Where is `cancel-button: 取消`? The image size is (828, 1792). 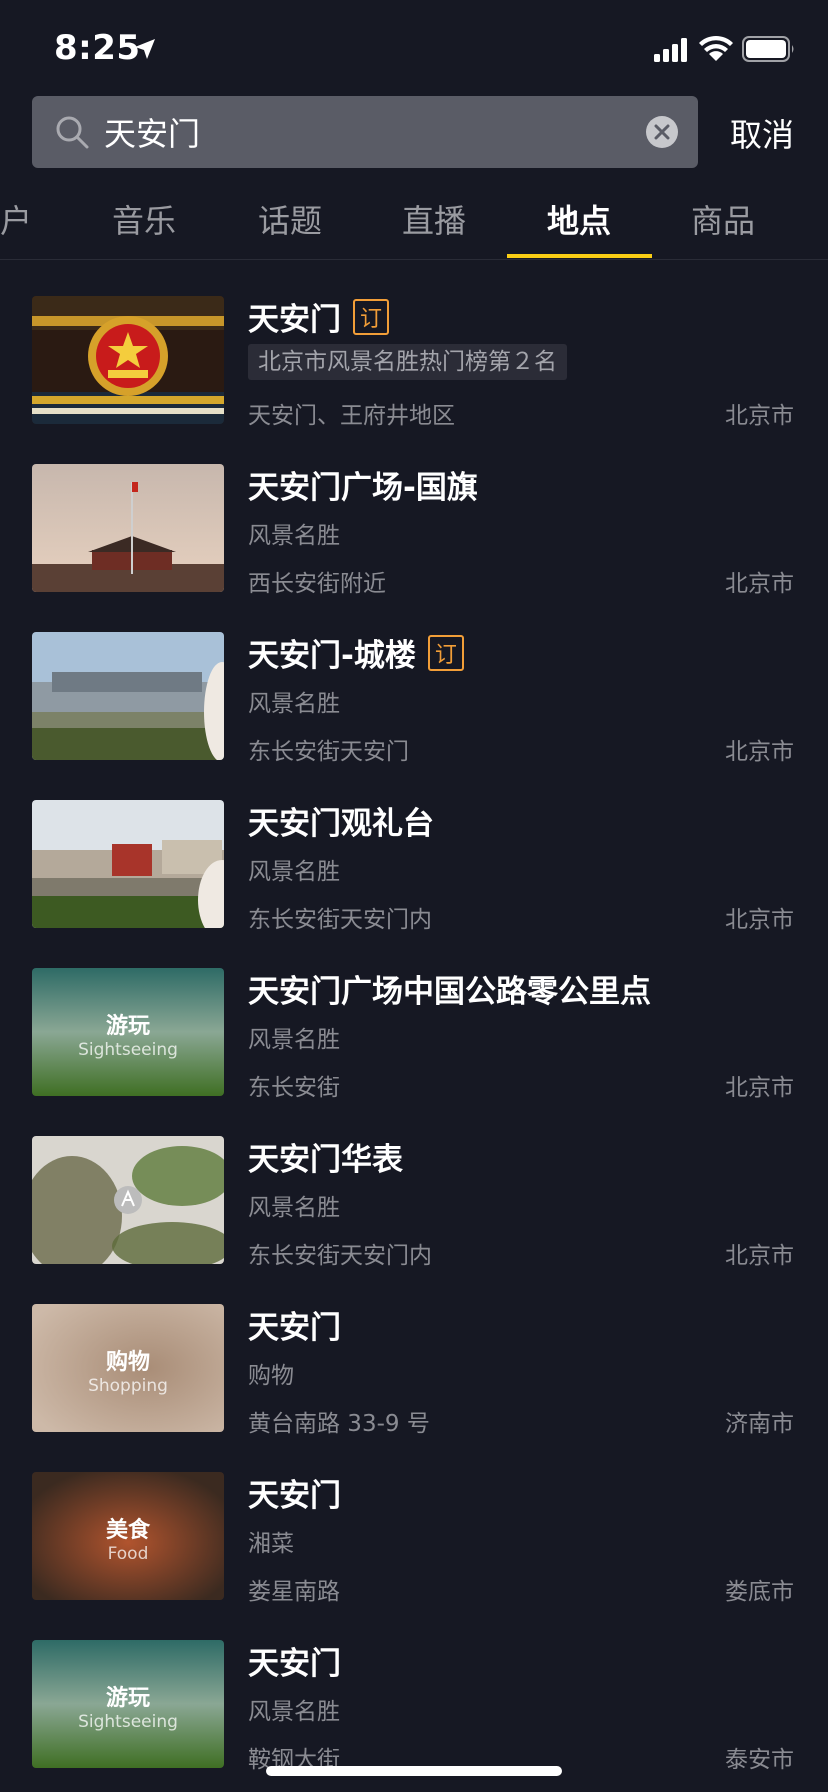
cancel-button: 取消 is located at coordinates (762, 133).